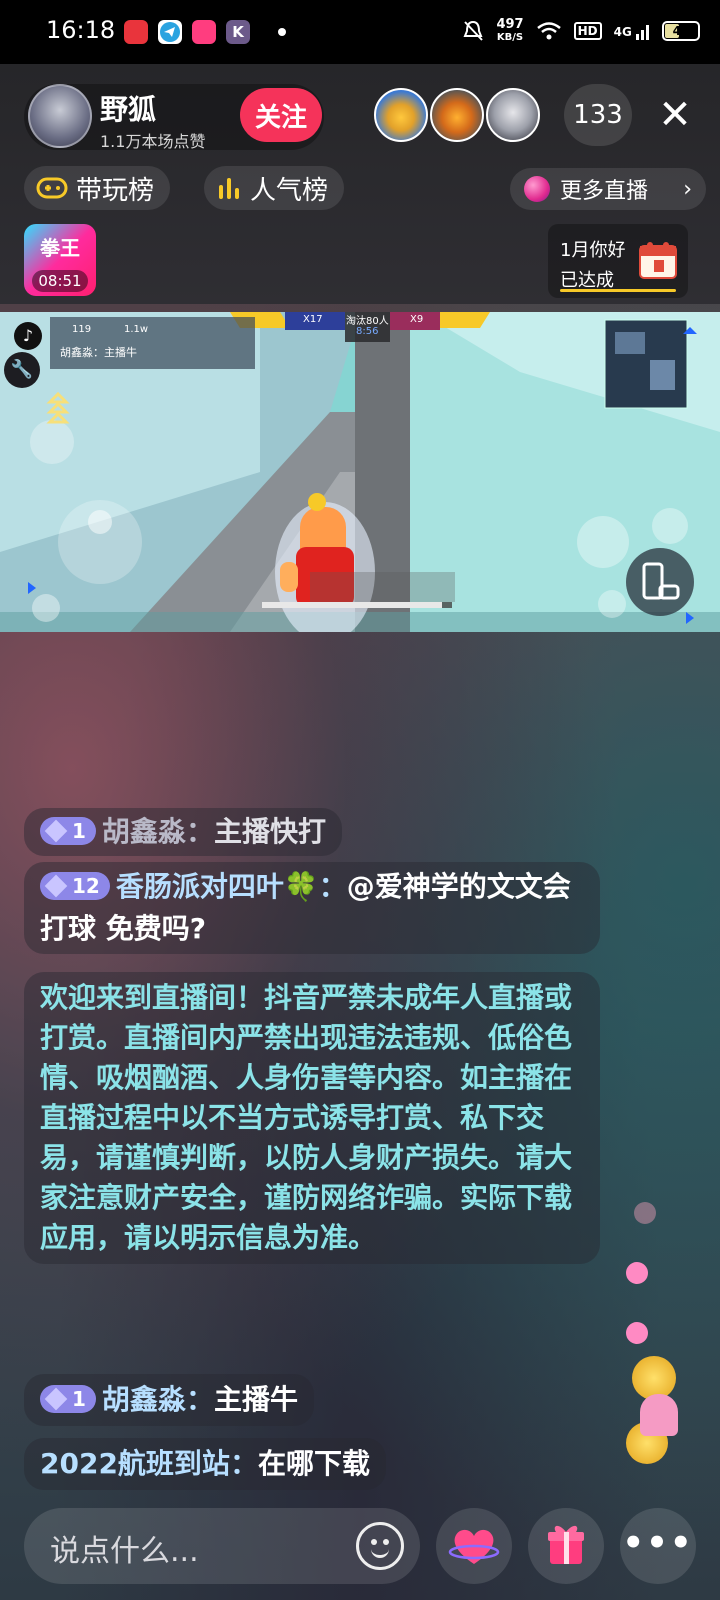 The width and height of the screenshot is (720, 1600). What do you see at coordinates (313, 1463) in the screenshot?
I see `chat-text: 在哪下载` at bounding box center [313, 1463].